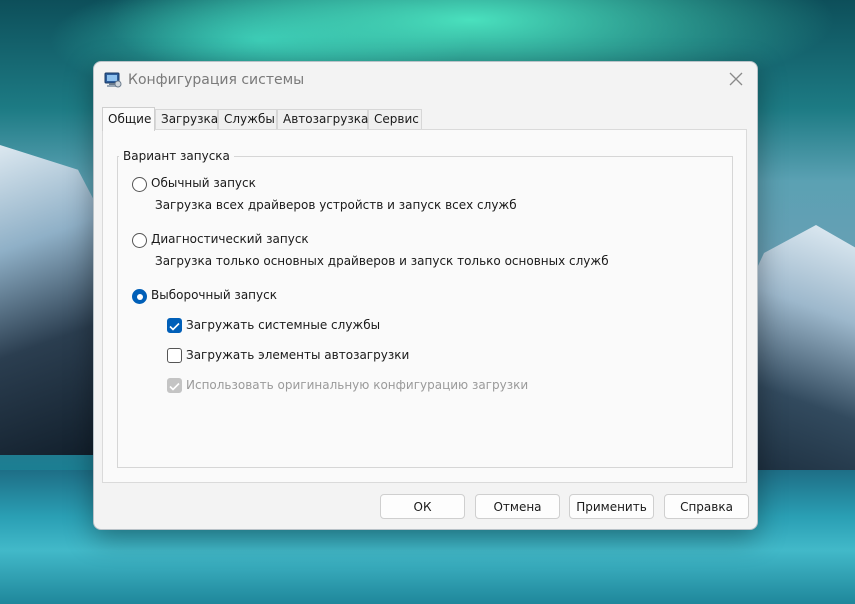 This screenshot has width=855, height=604. I want to click on close-icon, so click(736, 80).